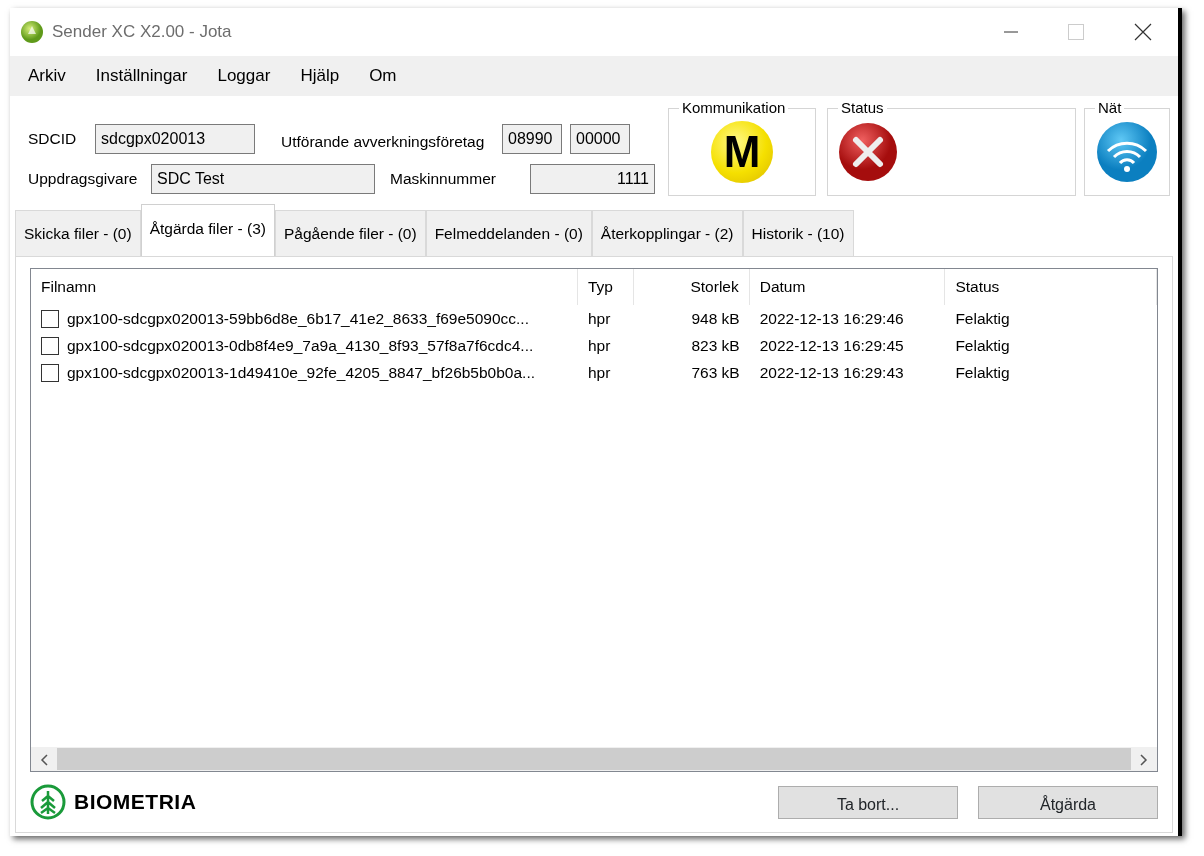  Describe the element at coordinates (594, 759) in the screenshot. I see `horizontal-scrollbar` at that location.